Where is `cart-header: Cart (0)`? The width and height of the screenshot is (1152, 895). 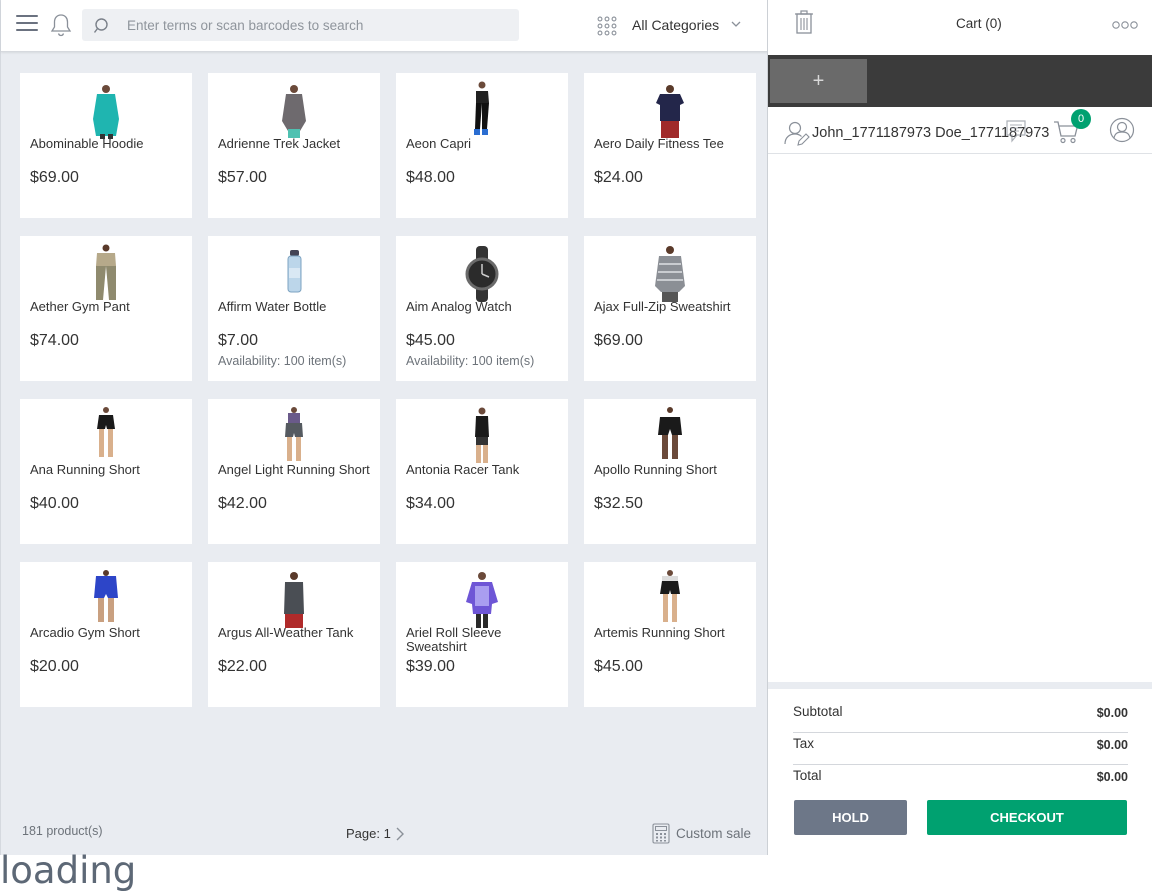
cart-header: Cart (0) is located at coordinates (960, 27).